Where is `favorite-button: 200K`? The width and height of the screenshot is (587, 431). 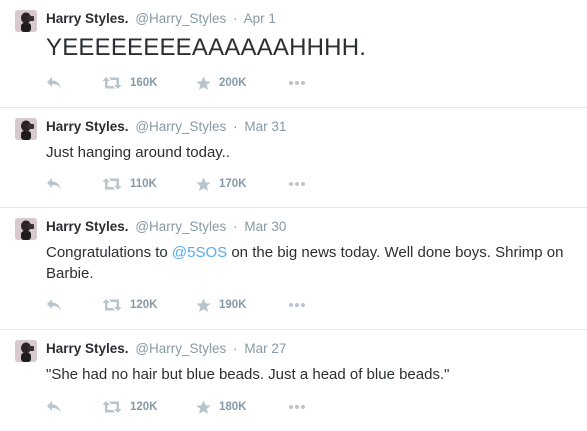 favorite-button: 200K is located at coordinates (221, 83).